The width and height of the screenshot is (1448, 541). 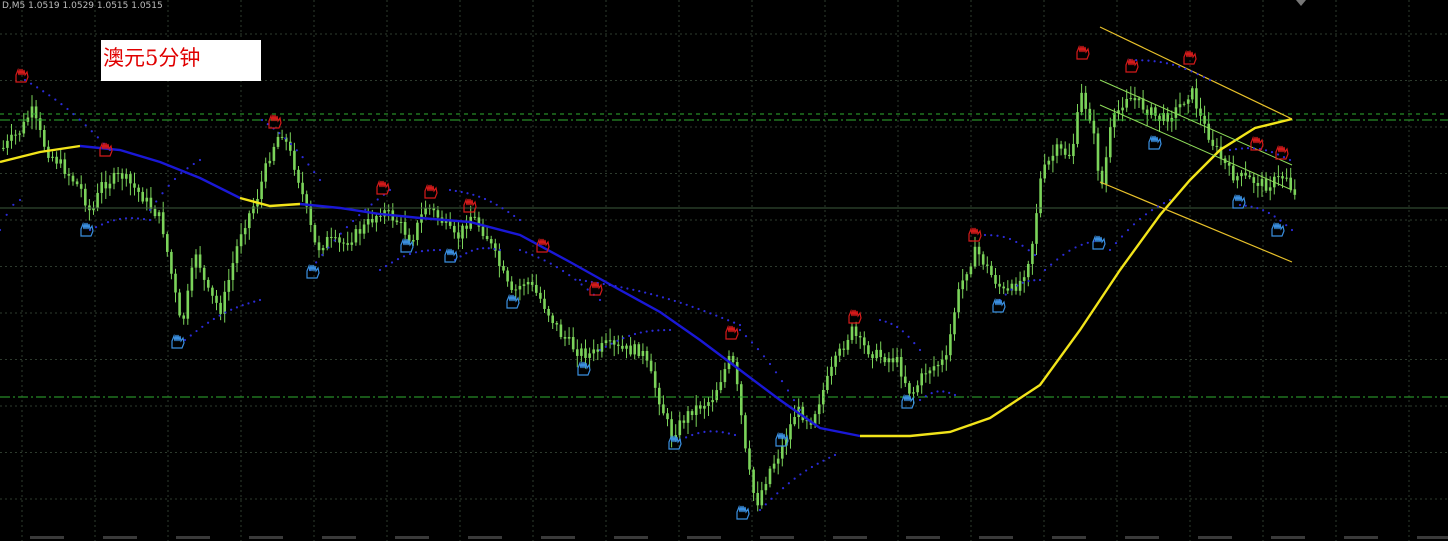 What do you see at coordinates (1301, 3) in the screenshot?
I see `scroll-arrow-icon` at bounding box center [1301, 3].